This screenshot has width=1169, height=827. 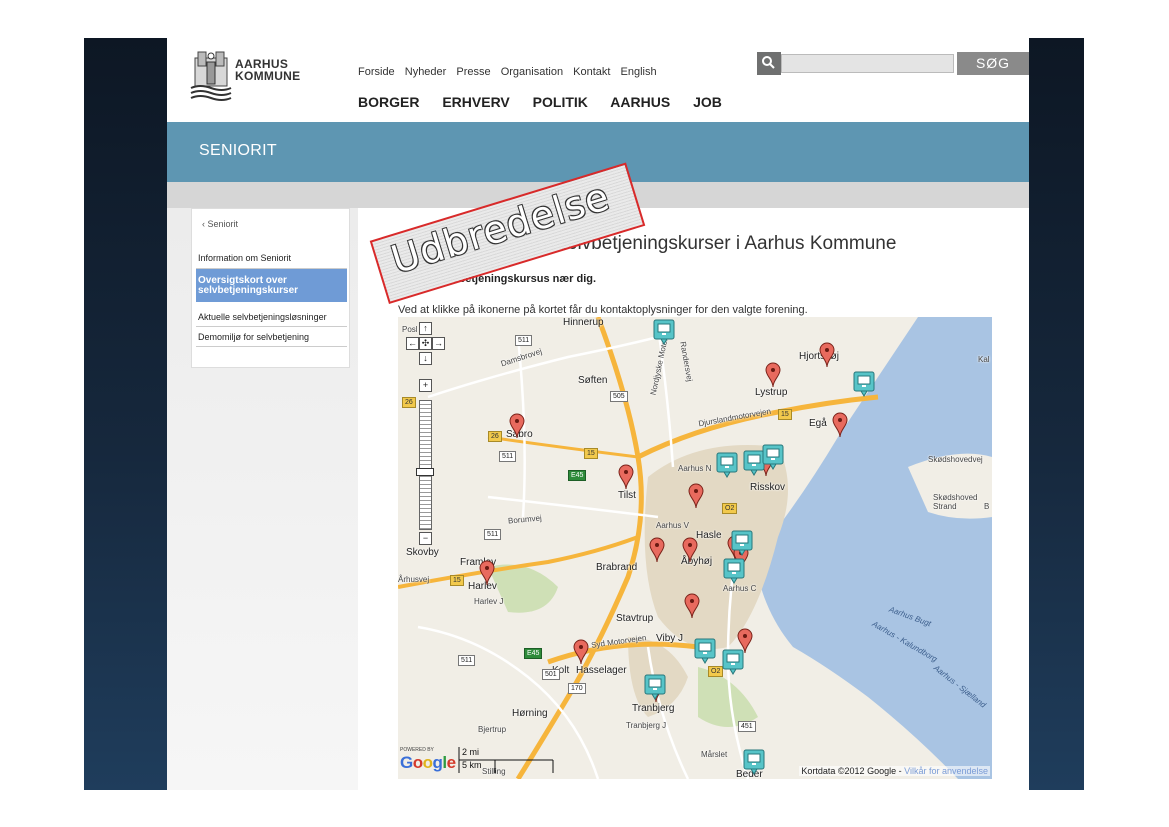 I want to click on sidenav-item-oversigtskort: Oversigtskort over selvbetjeningskurser, so click(x=271, y=285).